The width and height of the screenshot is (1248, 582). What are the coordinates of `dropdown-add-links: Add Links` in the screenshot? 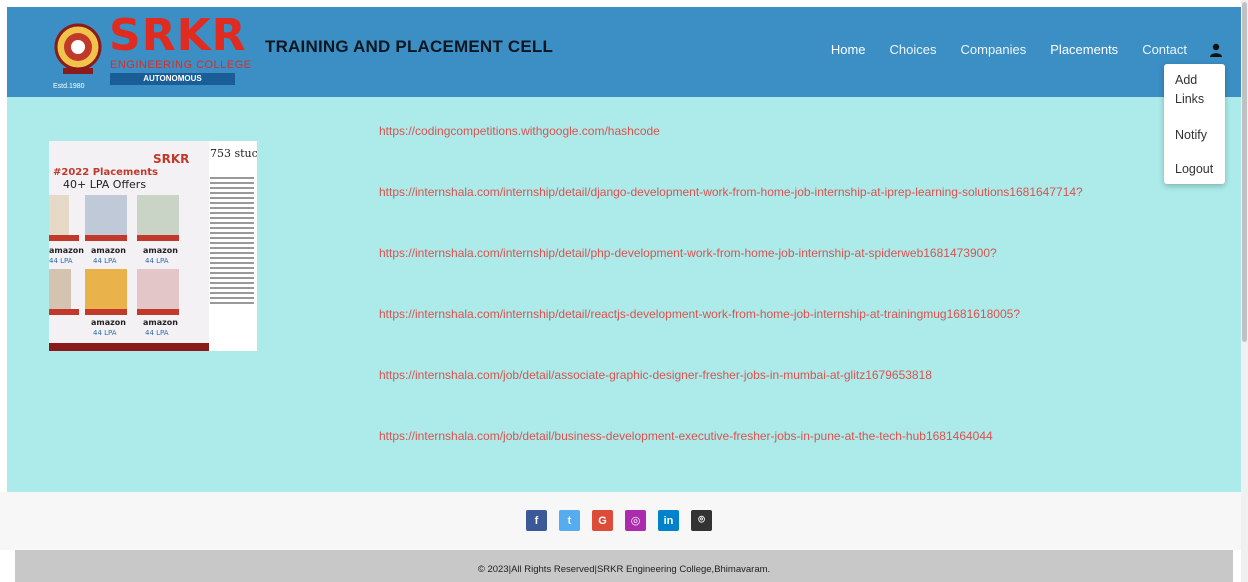 It's located at (1192, 90).